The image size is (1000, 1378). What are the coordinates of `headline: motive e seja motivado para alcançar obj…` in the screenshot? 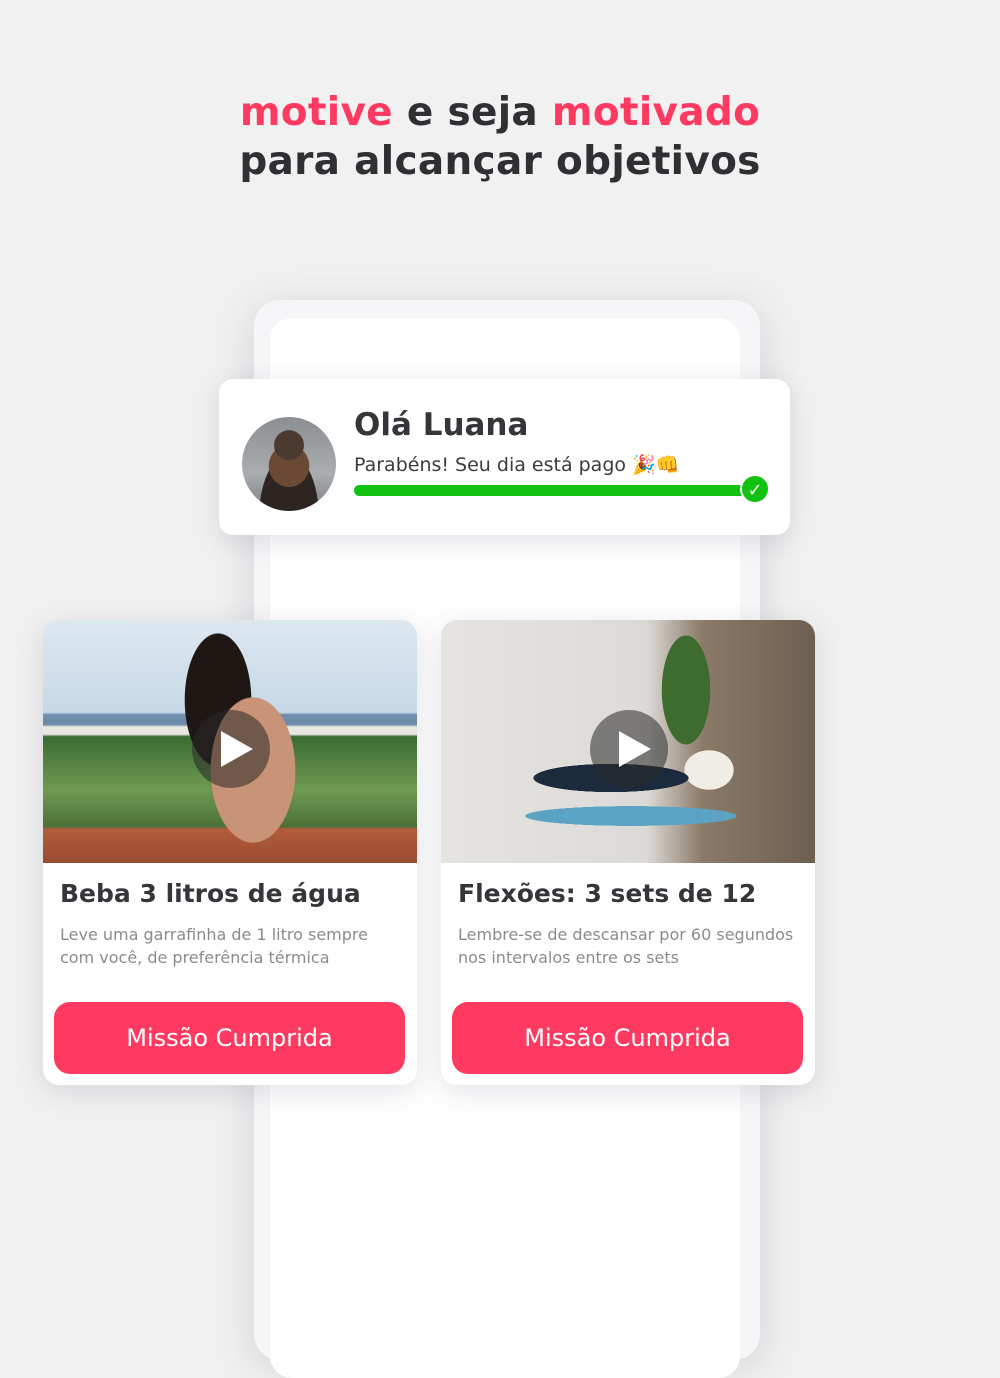 It's located at (500, 137).